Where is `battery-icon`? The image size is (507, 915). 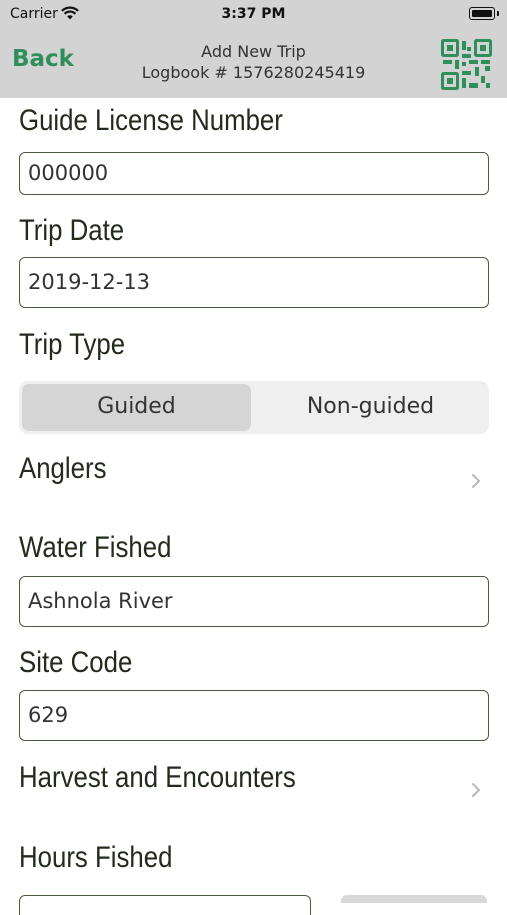
battery-icon is located at coordinates (484, 13).